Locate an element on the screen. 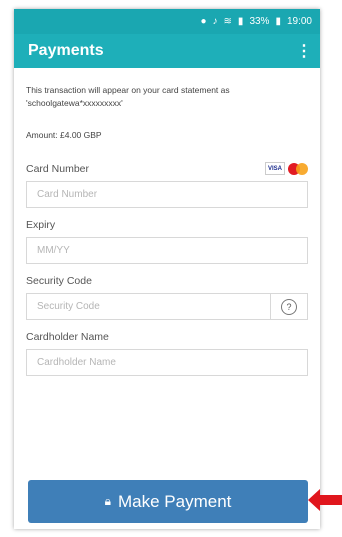  red-arrow-icon is located at coordinates (325, 500).